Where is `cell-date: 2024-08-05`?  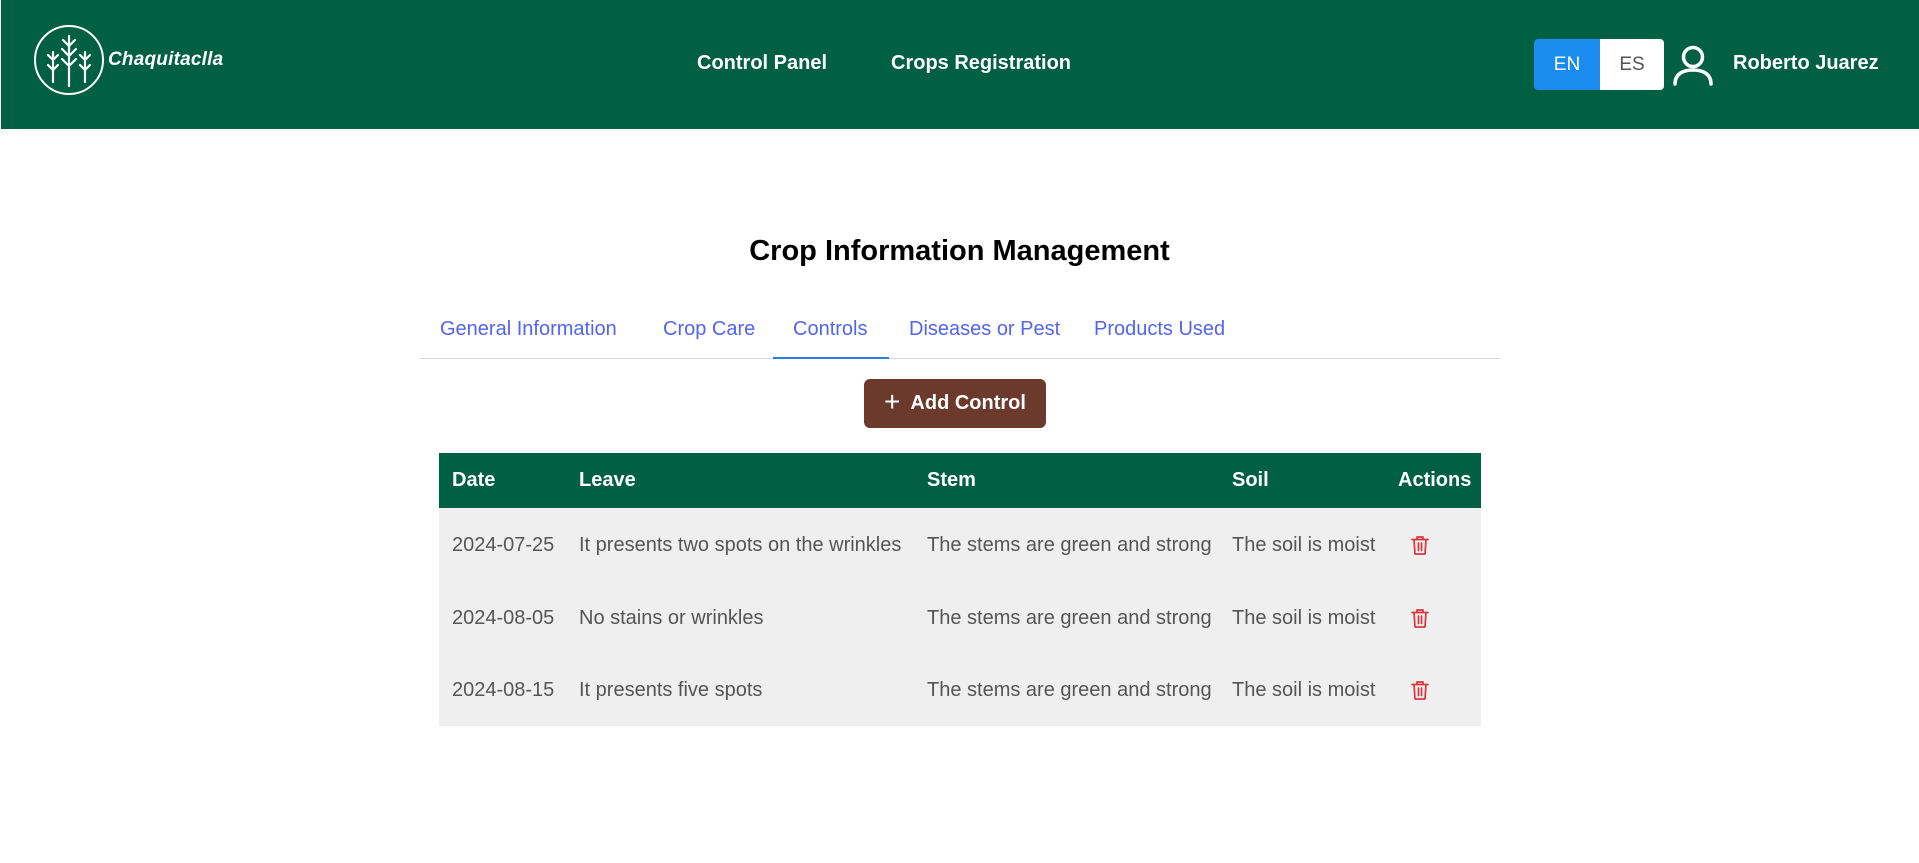
cell-date: 2024-08-05 is located at coordinates (502, 618).